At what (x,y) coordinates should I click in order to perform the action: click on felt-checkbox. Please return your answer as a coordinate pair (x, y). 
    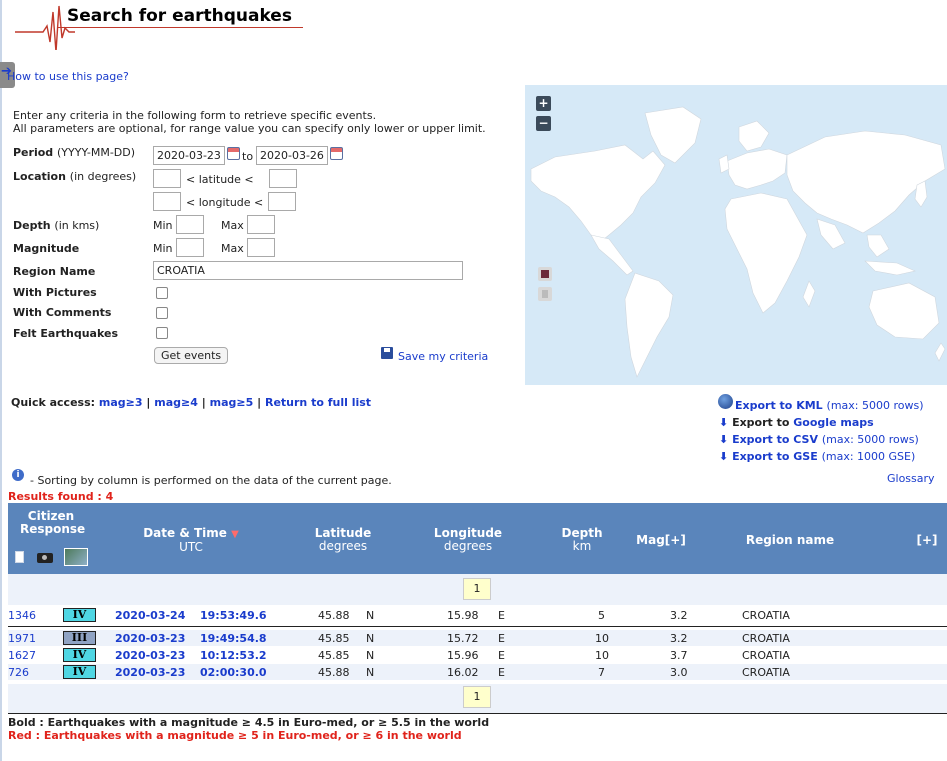
    Looking at the image, I should click on (162, 333).